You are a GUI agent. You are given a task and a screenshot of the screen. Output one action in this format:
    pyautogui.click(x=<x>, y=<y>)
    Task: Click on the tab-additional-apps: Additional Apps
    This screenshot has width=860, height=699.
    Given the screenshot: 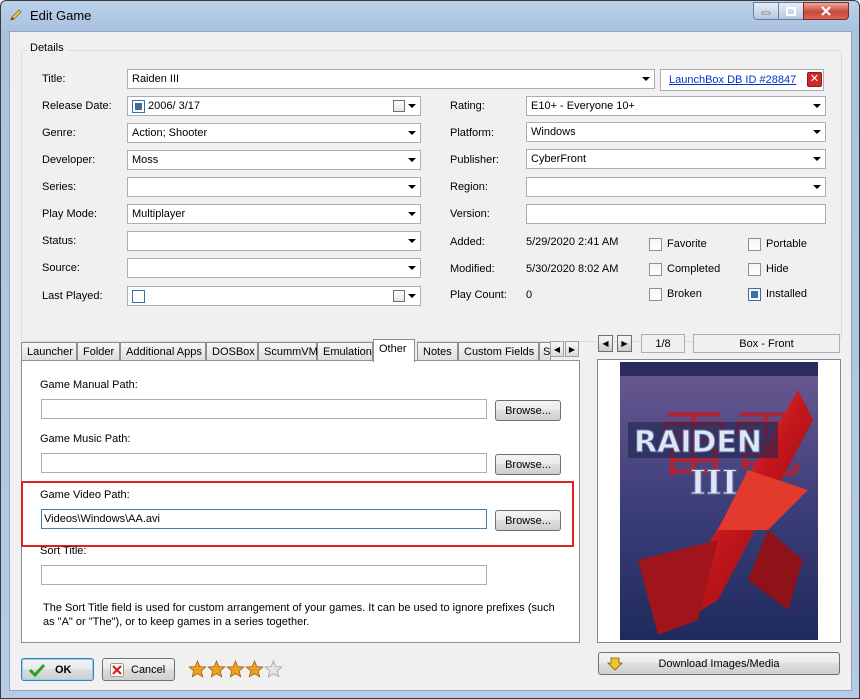 What is the action you would take?
    pyautogui.click(x=163, y=351)
    